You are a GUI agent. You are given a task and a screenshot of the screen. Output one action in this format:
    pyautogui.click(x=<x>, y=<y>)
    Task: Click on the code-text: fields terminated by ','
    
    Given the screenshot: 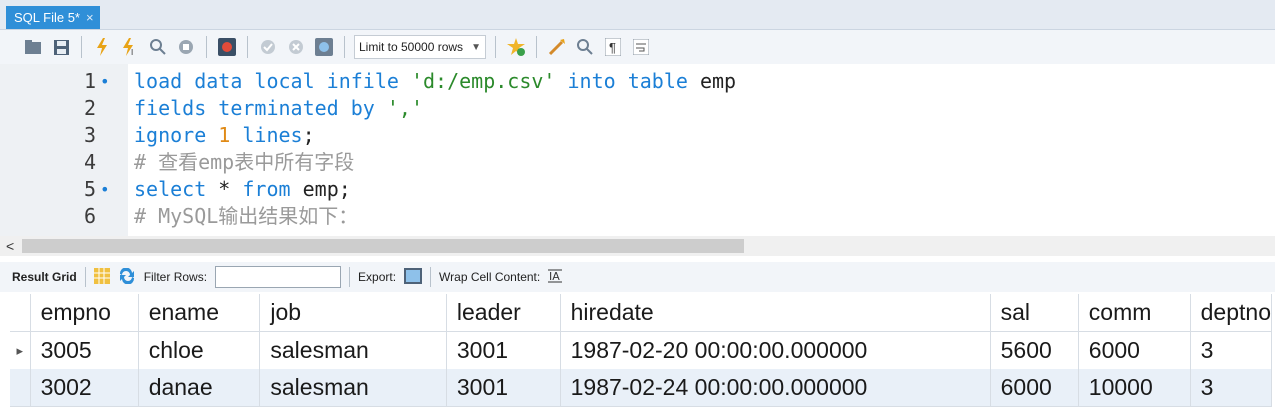 What is the action you would take?
    pyautogui.click(x=278, y=108)
    